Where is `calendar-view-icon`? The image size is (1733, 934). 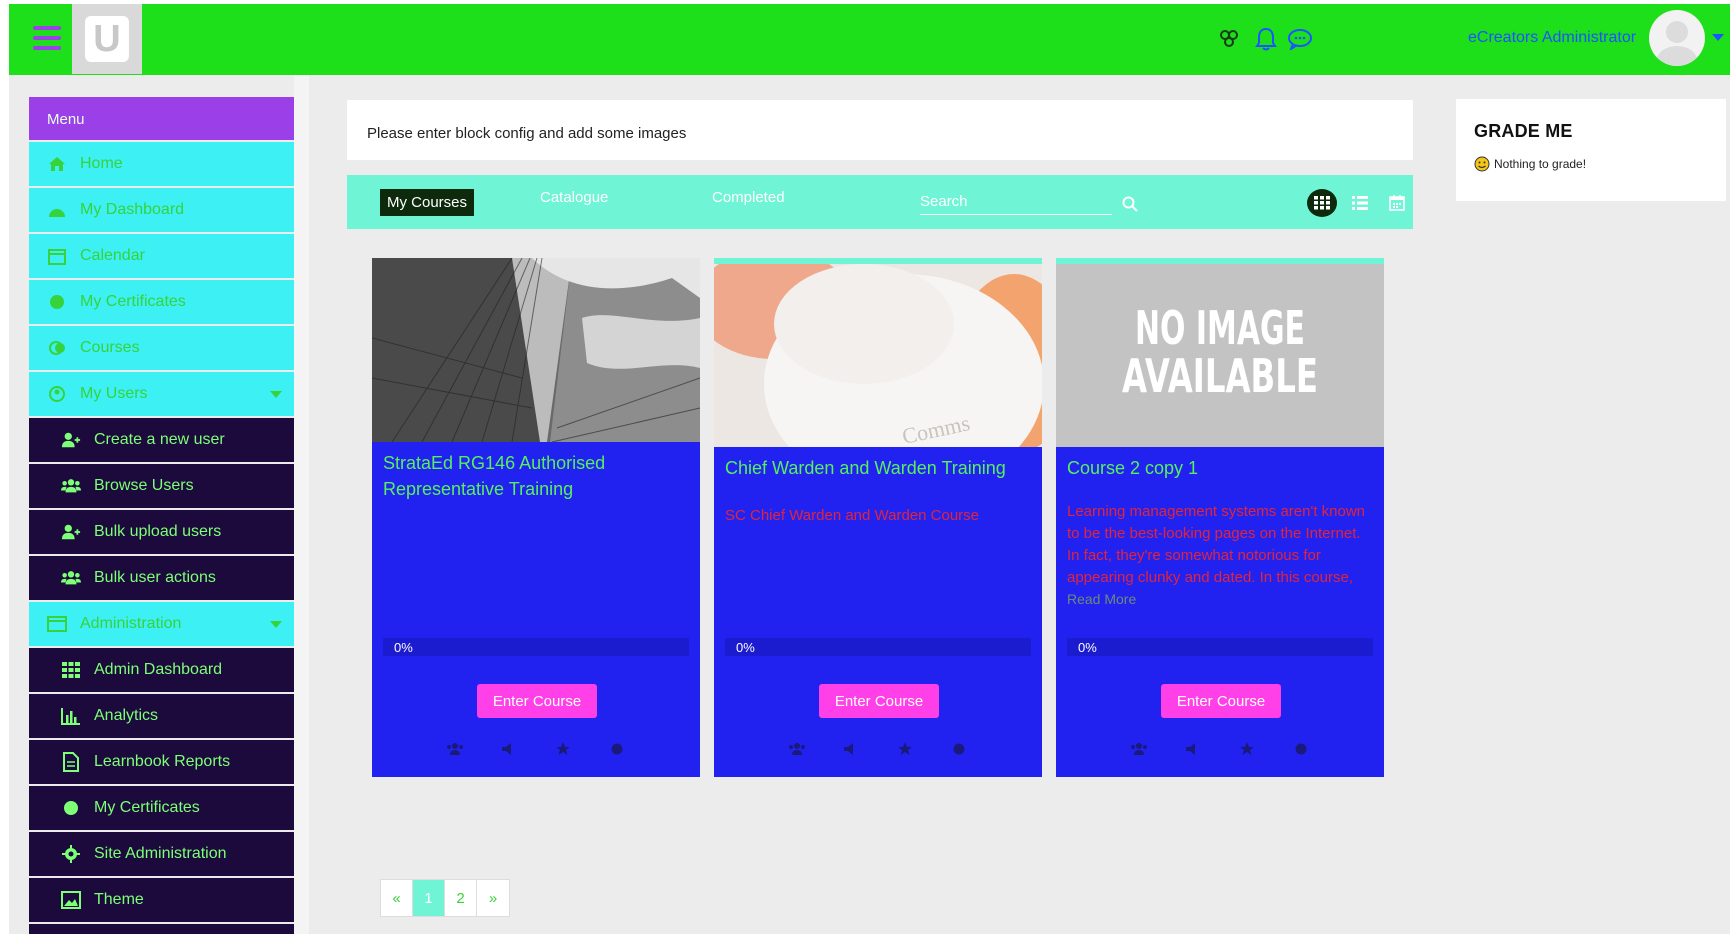
calendar-view-icon is located at coordinates (1397, 203).